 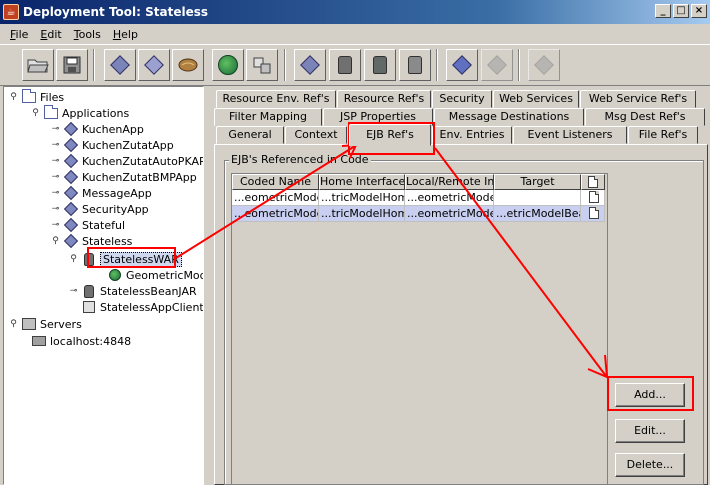 I want to click on tree-node-app: ⊸ KuchenZutatApp, so click(x=112, y=145).